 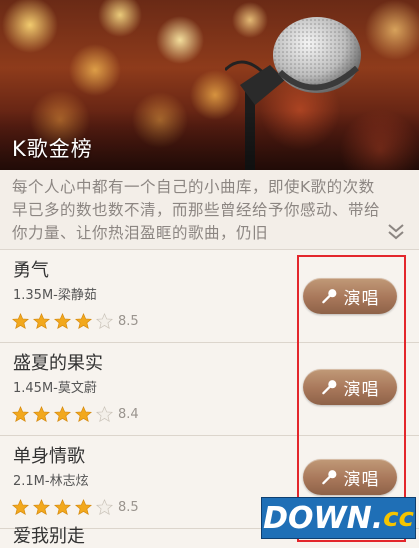 What do you see at coordinates (51, 481) in the screenshot?
I see `song-meta: 2.1M-林志炫` at bounding box center [51, 481].